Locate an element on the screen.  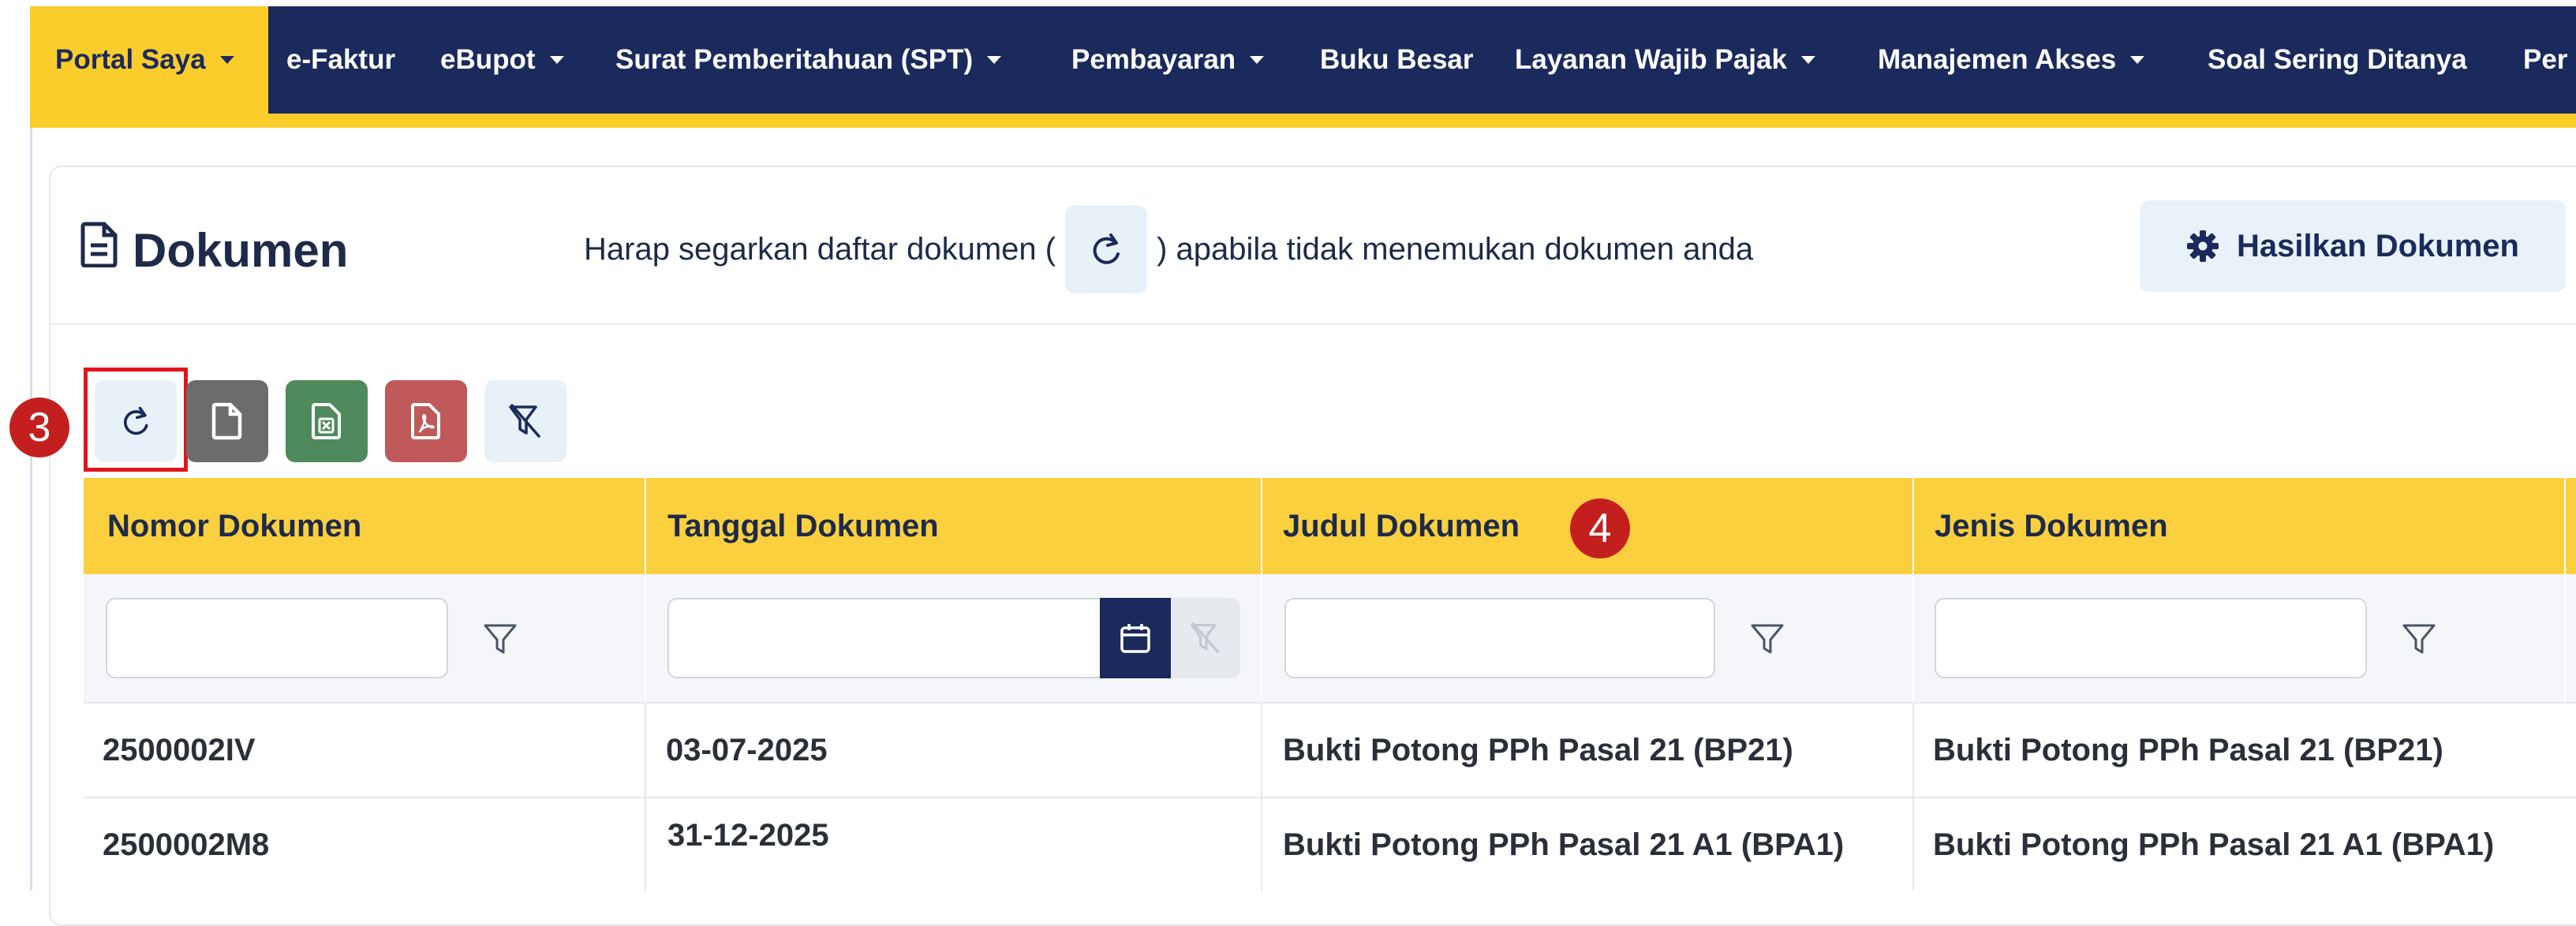
nav-label: Portal Saya is located at coordinates (130, 59).